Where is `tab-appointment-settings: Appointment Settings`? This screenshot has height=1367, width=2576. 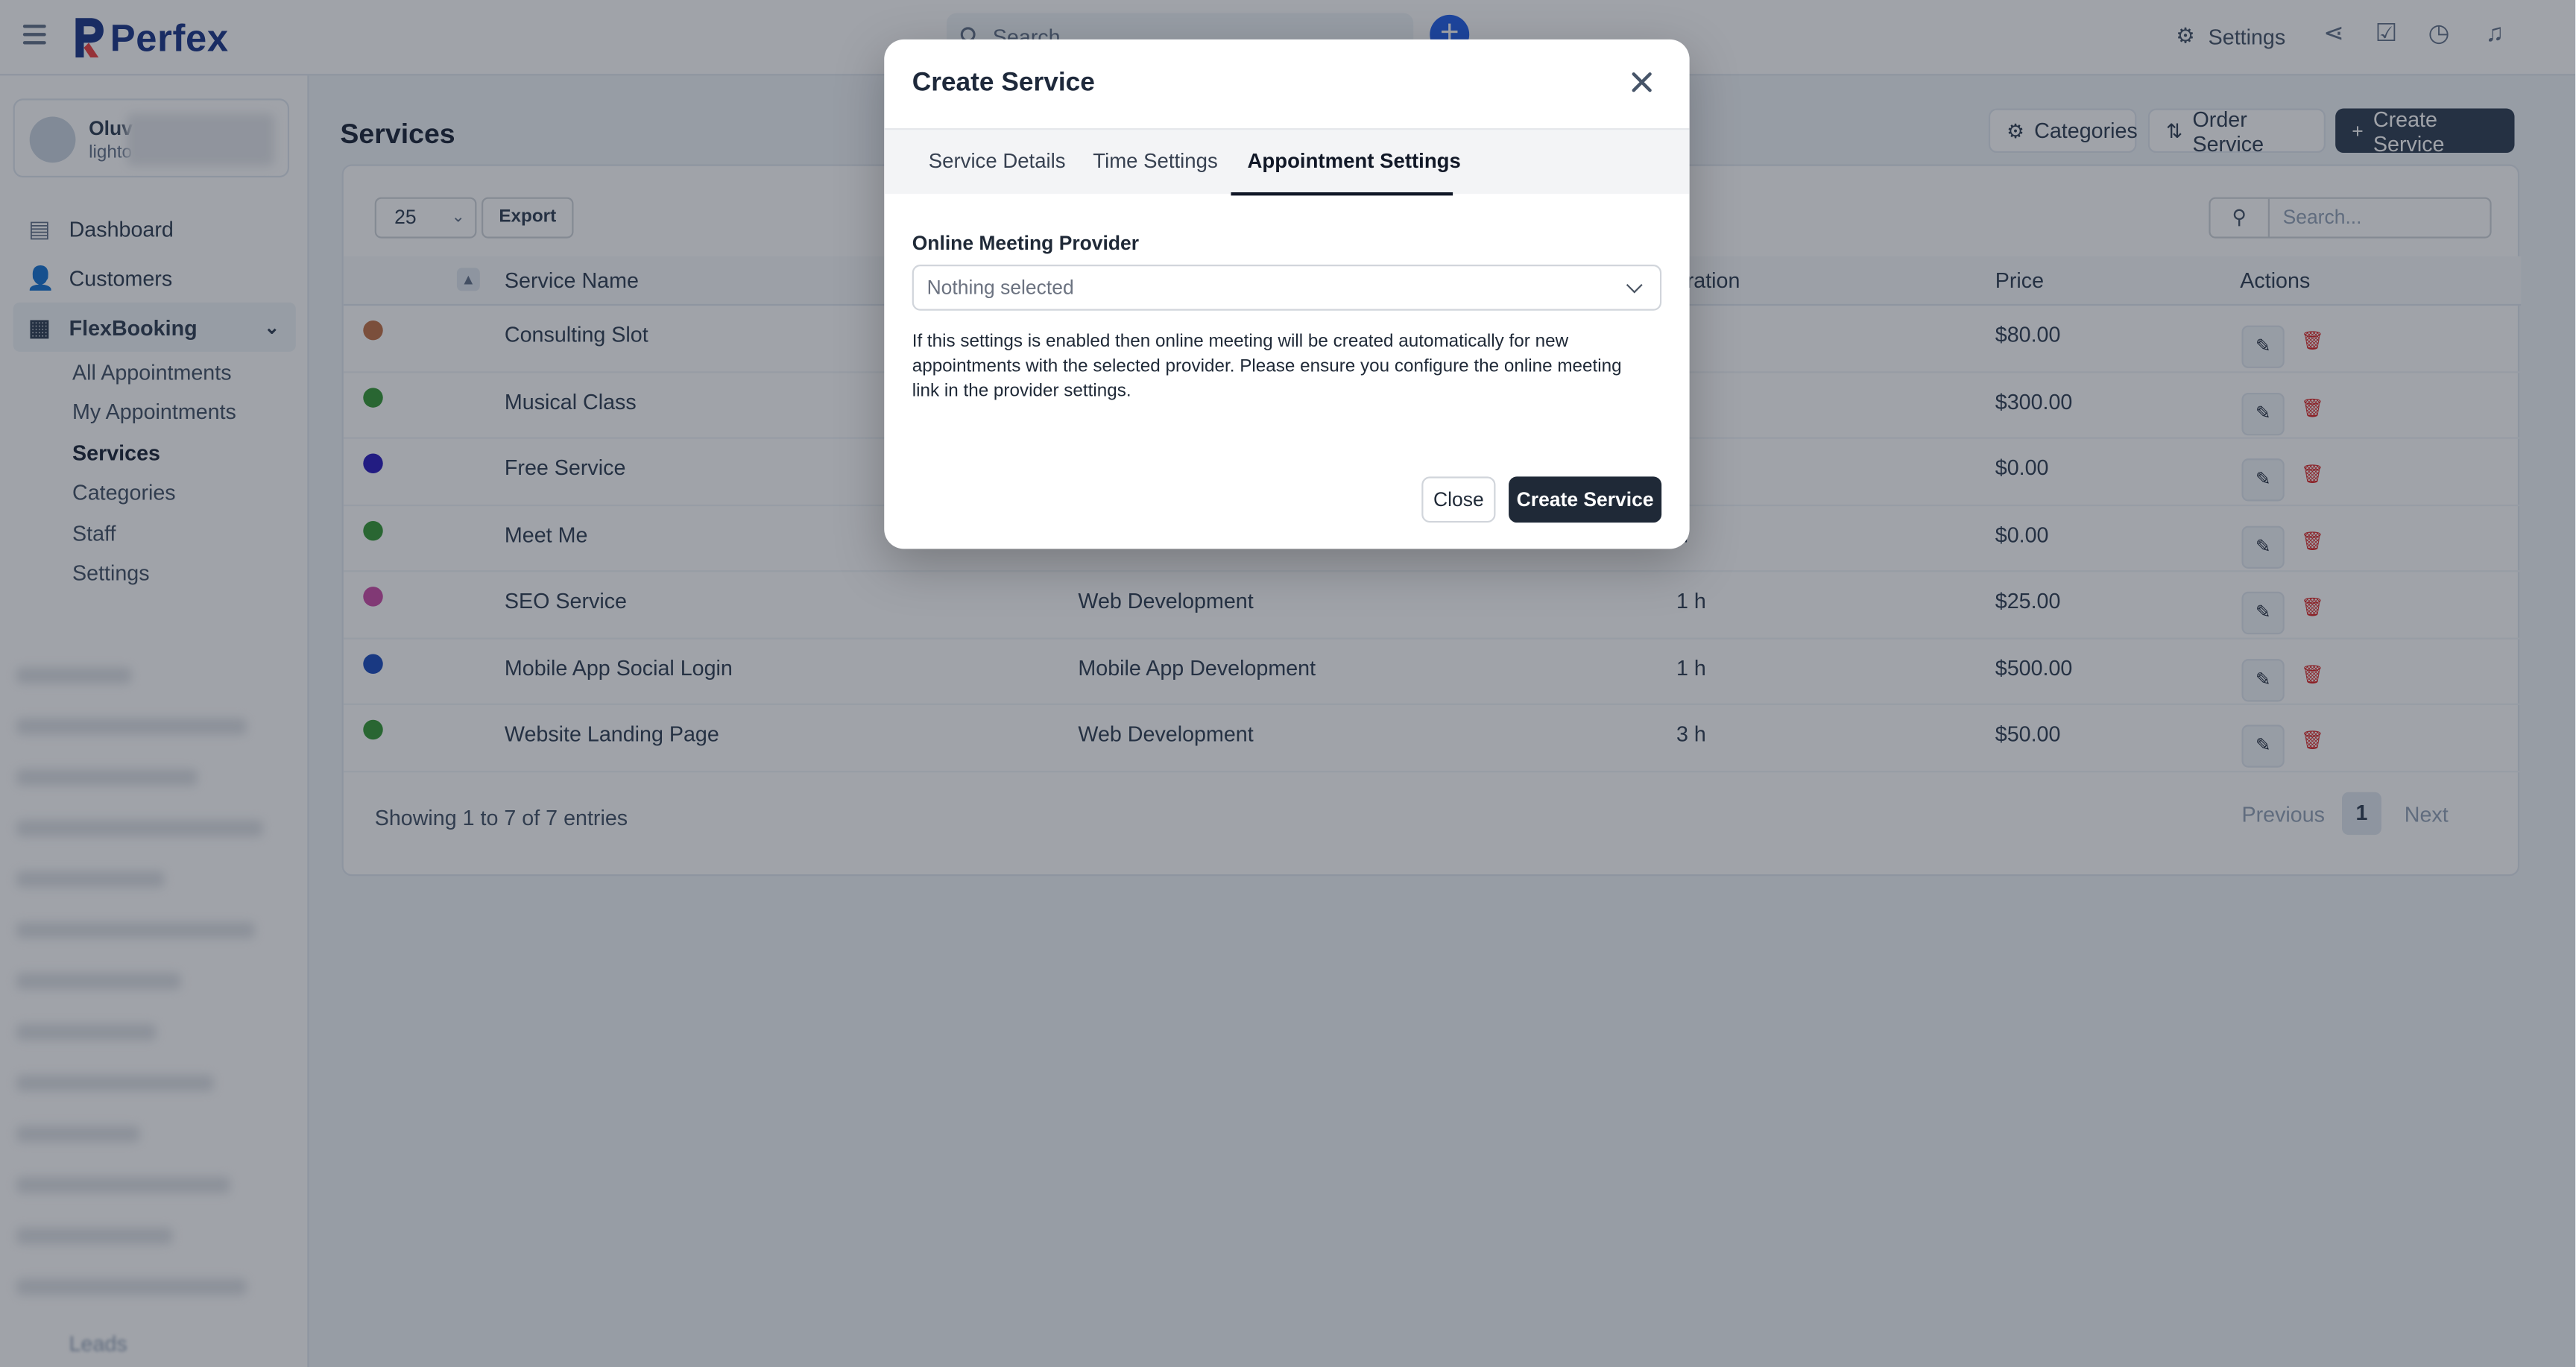
tab-appointment-settings: Appointment Settings is located at coordinates (1354, 161).